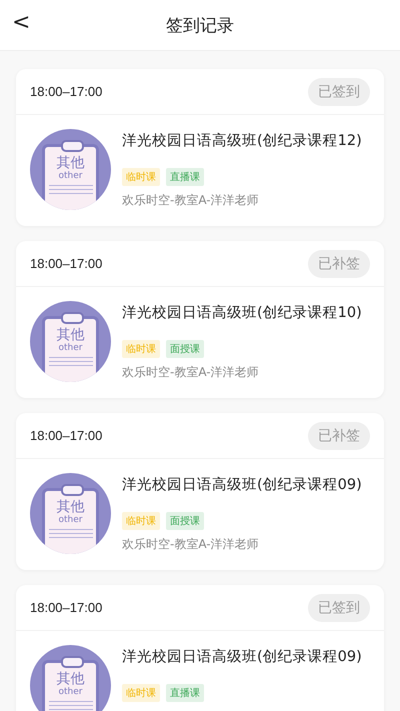  What do you see at coordinates (242, 141) in the screenshot?
I see `course-title: 洋光校园日语高级班(创纪录课程12)` at bounding box center [242, 141].